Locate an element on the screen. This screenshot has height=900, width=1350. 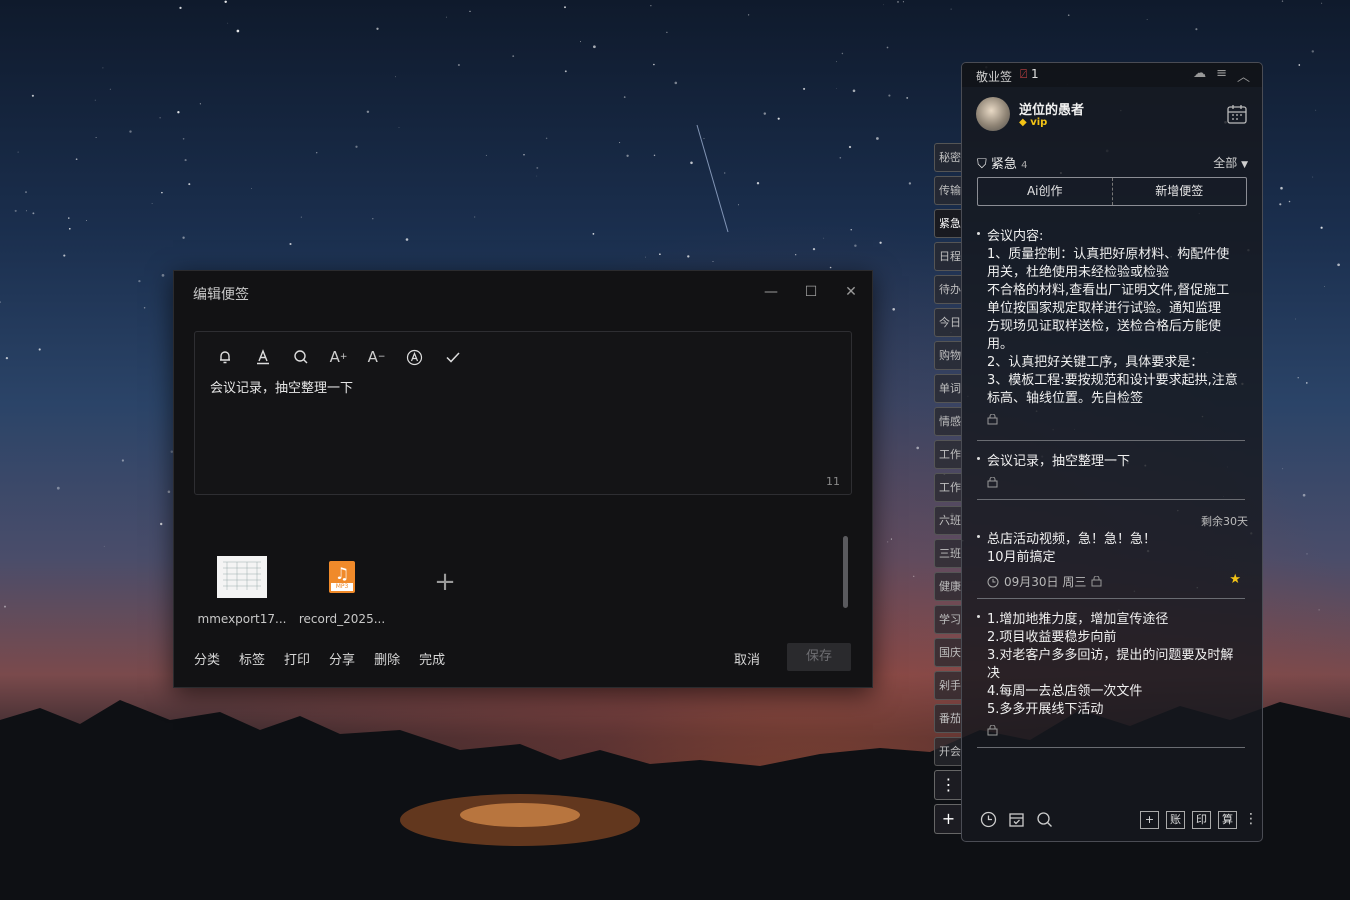
note-line: 2、认真把好关键工序，具体要求是： is located at coordinates (1095, 362).